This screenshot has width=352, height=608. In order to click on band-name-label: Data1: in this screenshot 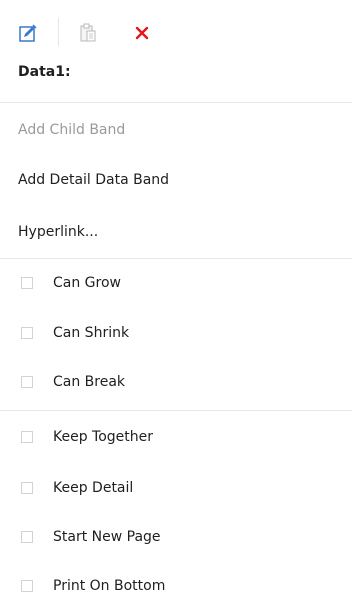, I will do `click(44, 72)`.